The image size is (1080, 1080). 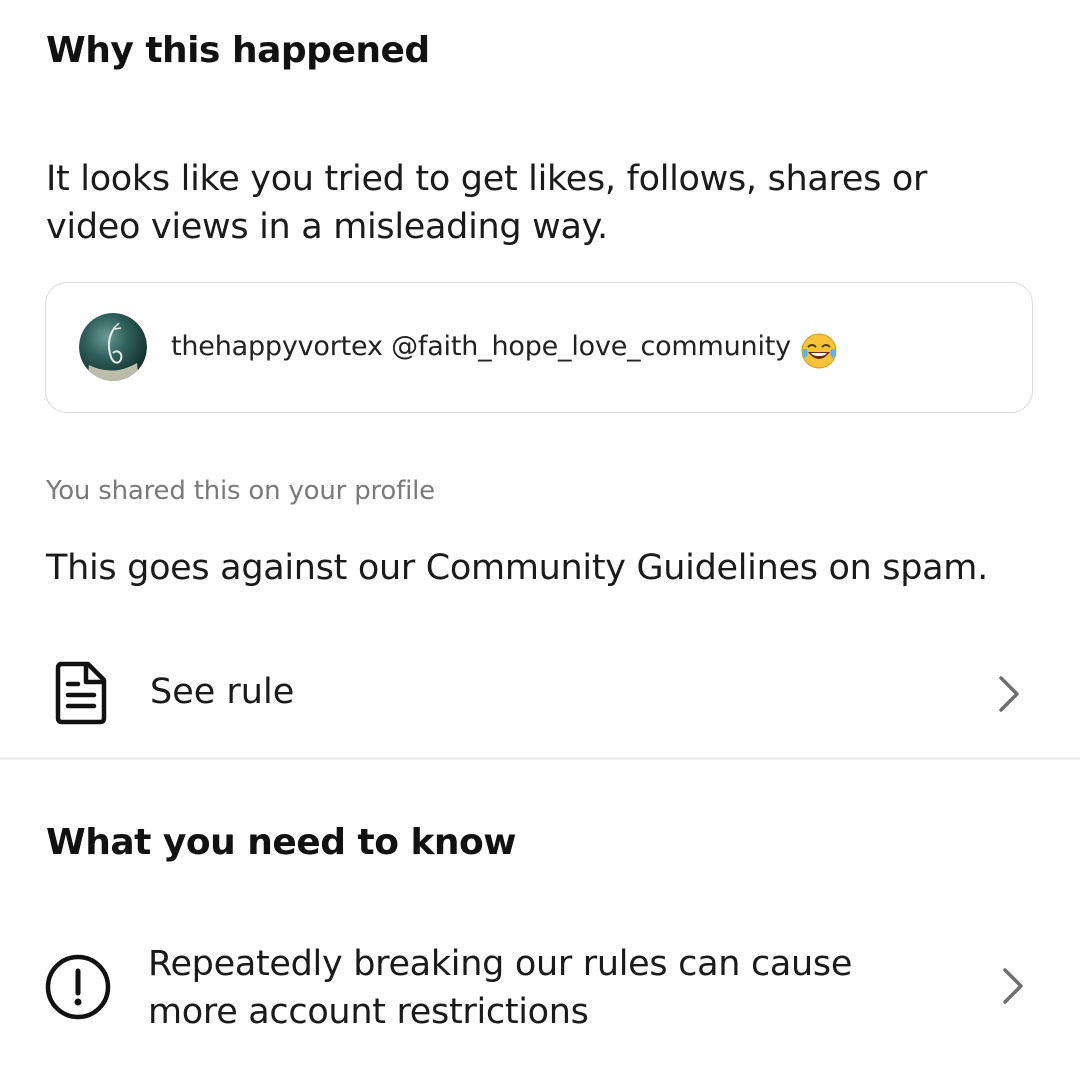 What do you see at coordinates (222, 692) in the screenshot?
I see `see-rule-label: See rule` at bounding box center [222, 692].